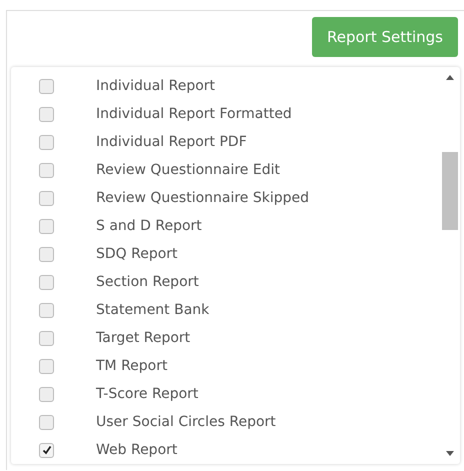  What do you see at coordinates (143, 338) in the screenshot?
I see `report-label: Target Report` at bounding box center [143, 338].